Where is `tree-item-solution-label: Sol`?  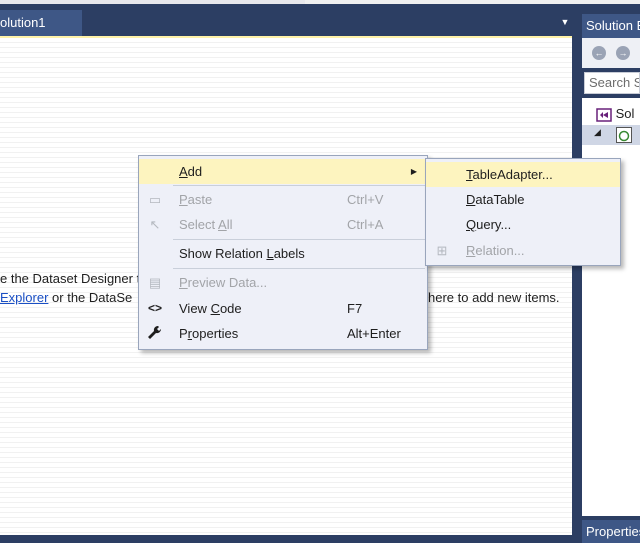
tree-item-solution-label: Sol is located at coordinates (625, 113).